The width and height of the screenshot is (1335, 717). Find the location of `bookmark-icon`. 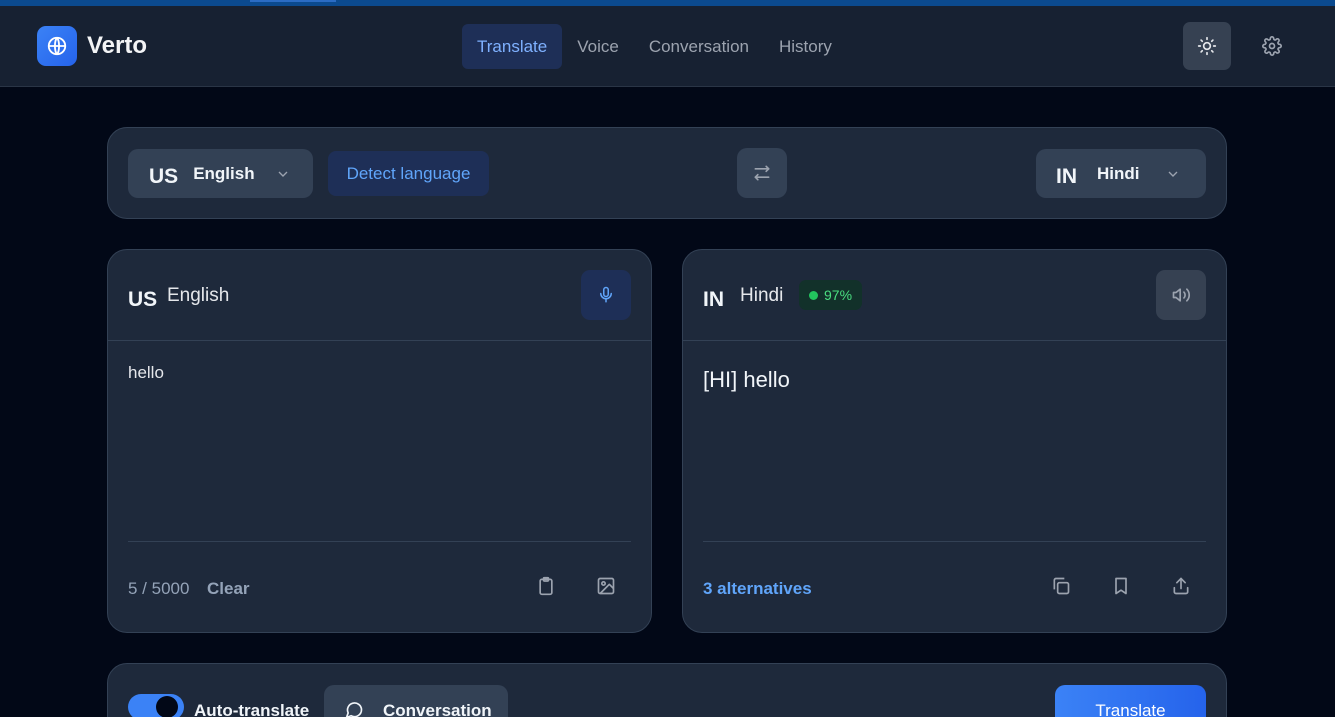

bookmark-icon is located at coordinates (1121, 586).